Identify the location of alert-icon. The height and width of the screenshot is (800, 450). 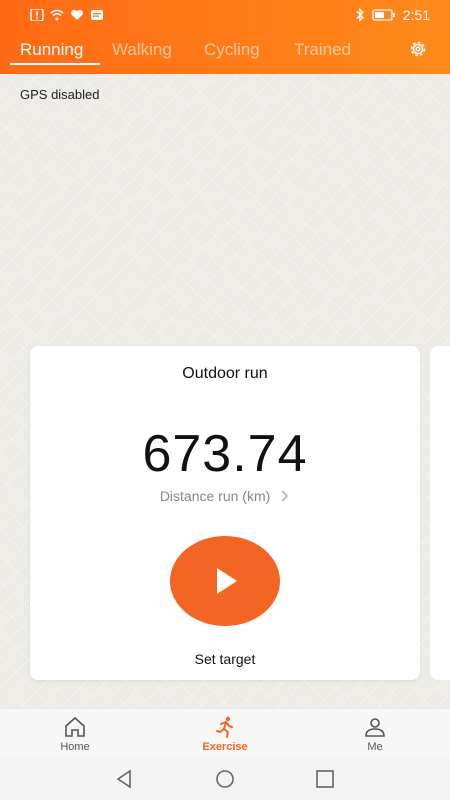
(37, 15).